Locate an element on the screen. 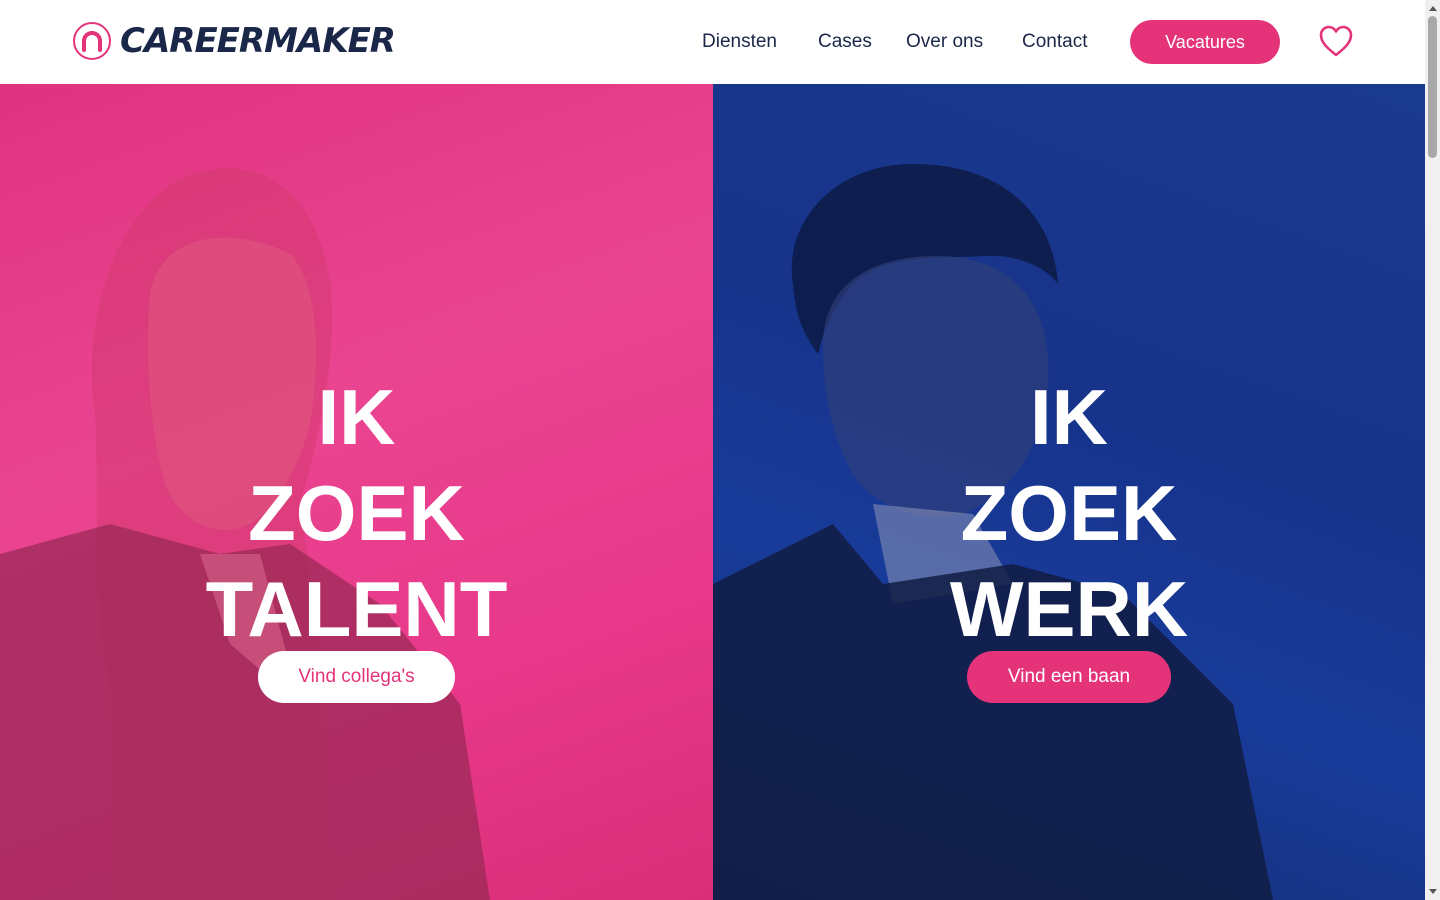 This screenshot has height=900, width=1440. scroll-down-arrow-icon is located at coordinates (1433, 891).